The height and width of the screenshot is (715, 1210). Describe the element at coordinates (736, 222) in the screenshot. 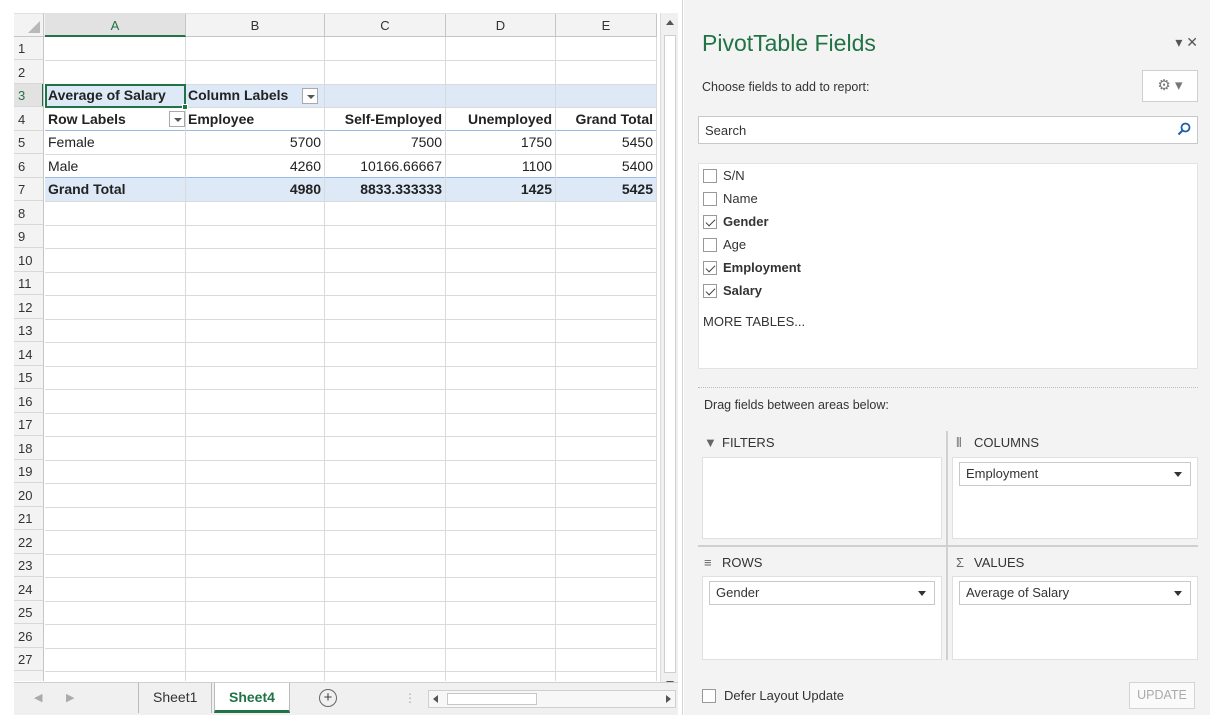

I see `field-item-gender: Gender` at that location.